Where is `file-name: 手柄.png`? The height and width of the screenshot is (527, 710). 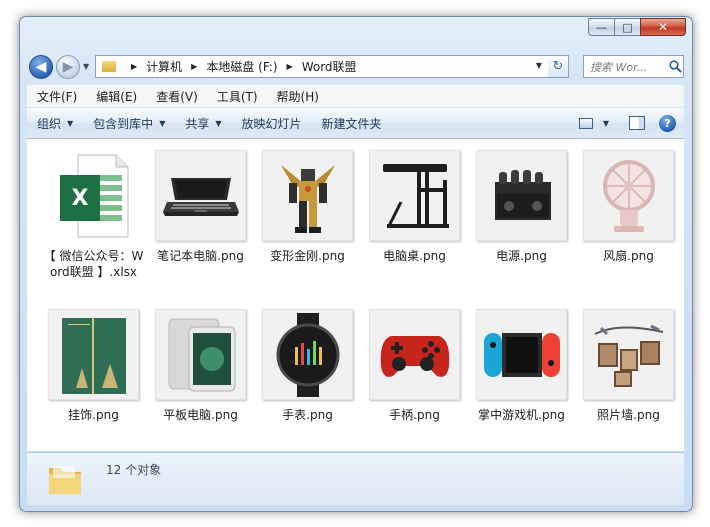 file-name: 手柄.png is located at coordinates (414, 415).